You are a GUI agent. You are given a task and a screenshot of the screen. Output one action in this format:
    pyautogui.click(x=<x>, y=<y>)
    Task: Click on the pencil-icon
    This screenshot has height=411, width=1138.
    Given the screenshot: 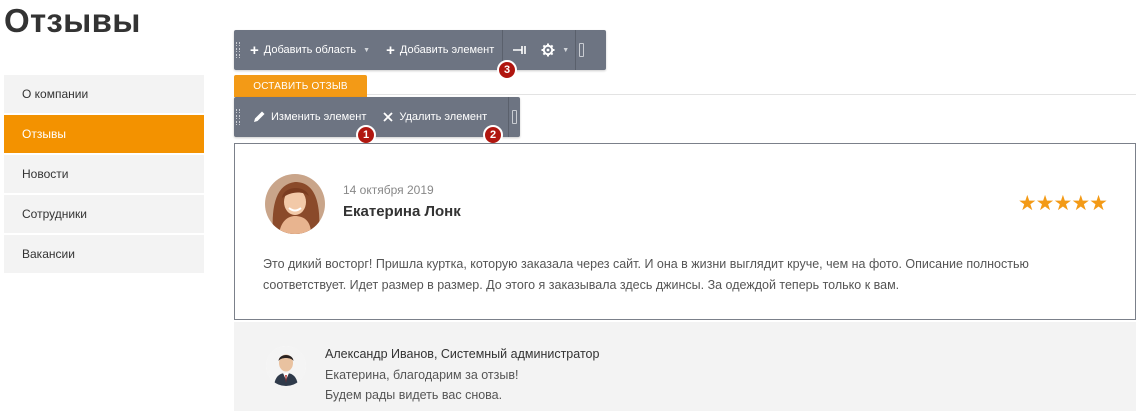 What is the action you would take?
    pyautogui.click(x=259, y=116)
    